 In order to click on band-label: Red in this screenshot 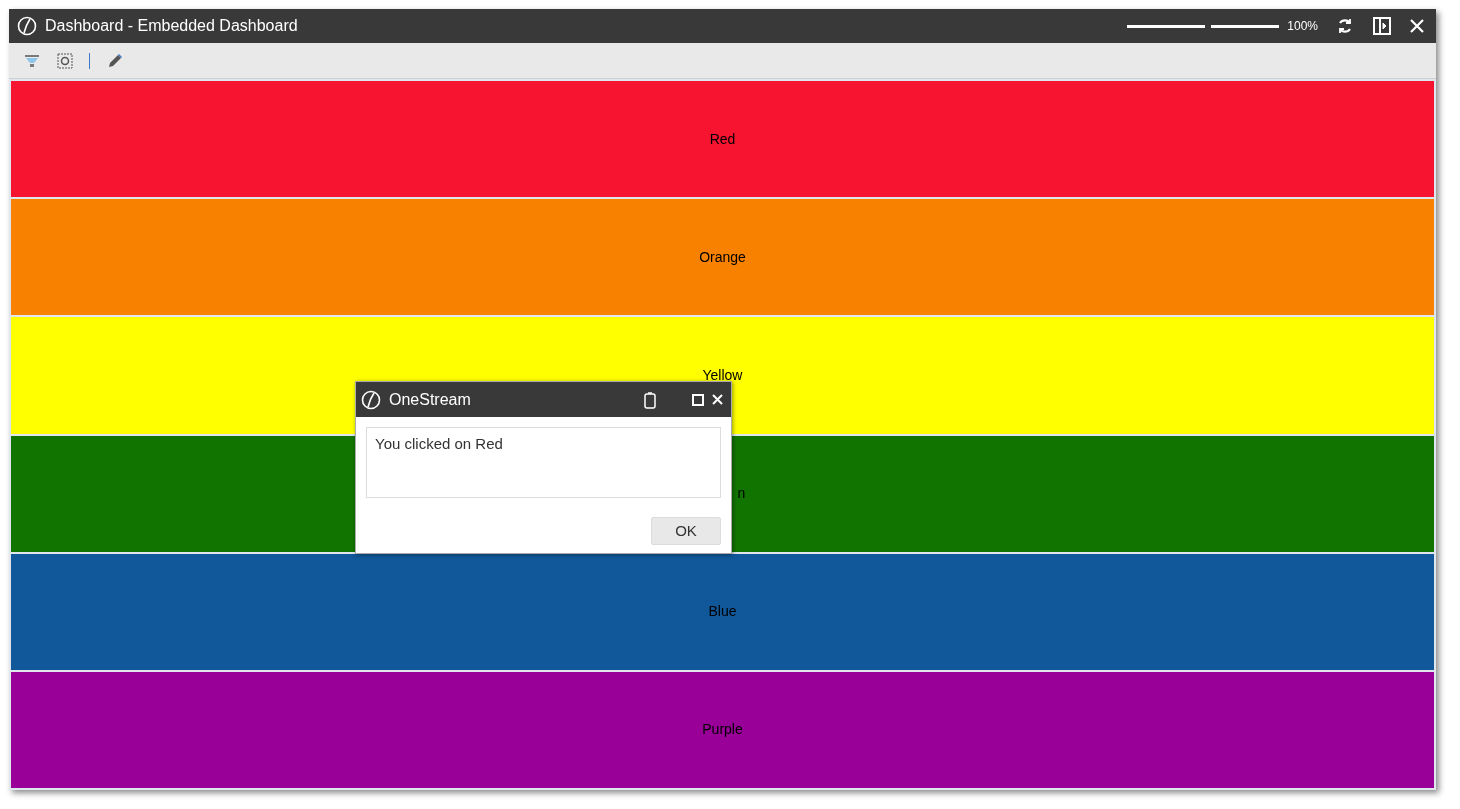, I will do `click(722, 139)`.